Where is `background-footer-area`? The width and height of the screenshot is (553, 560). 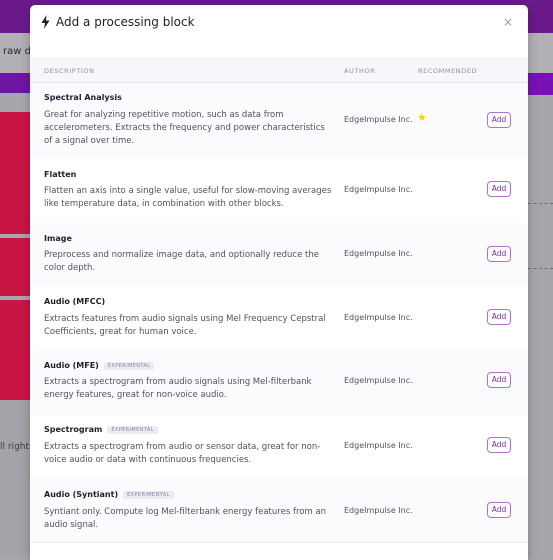 background-footer-area is located at coordinates (15, 477).